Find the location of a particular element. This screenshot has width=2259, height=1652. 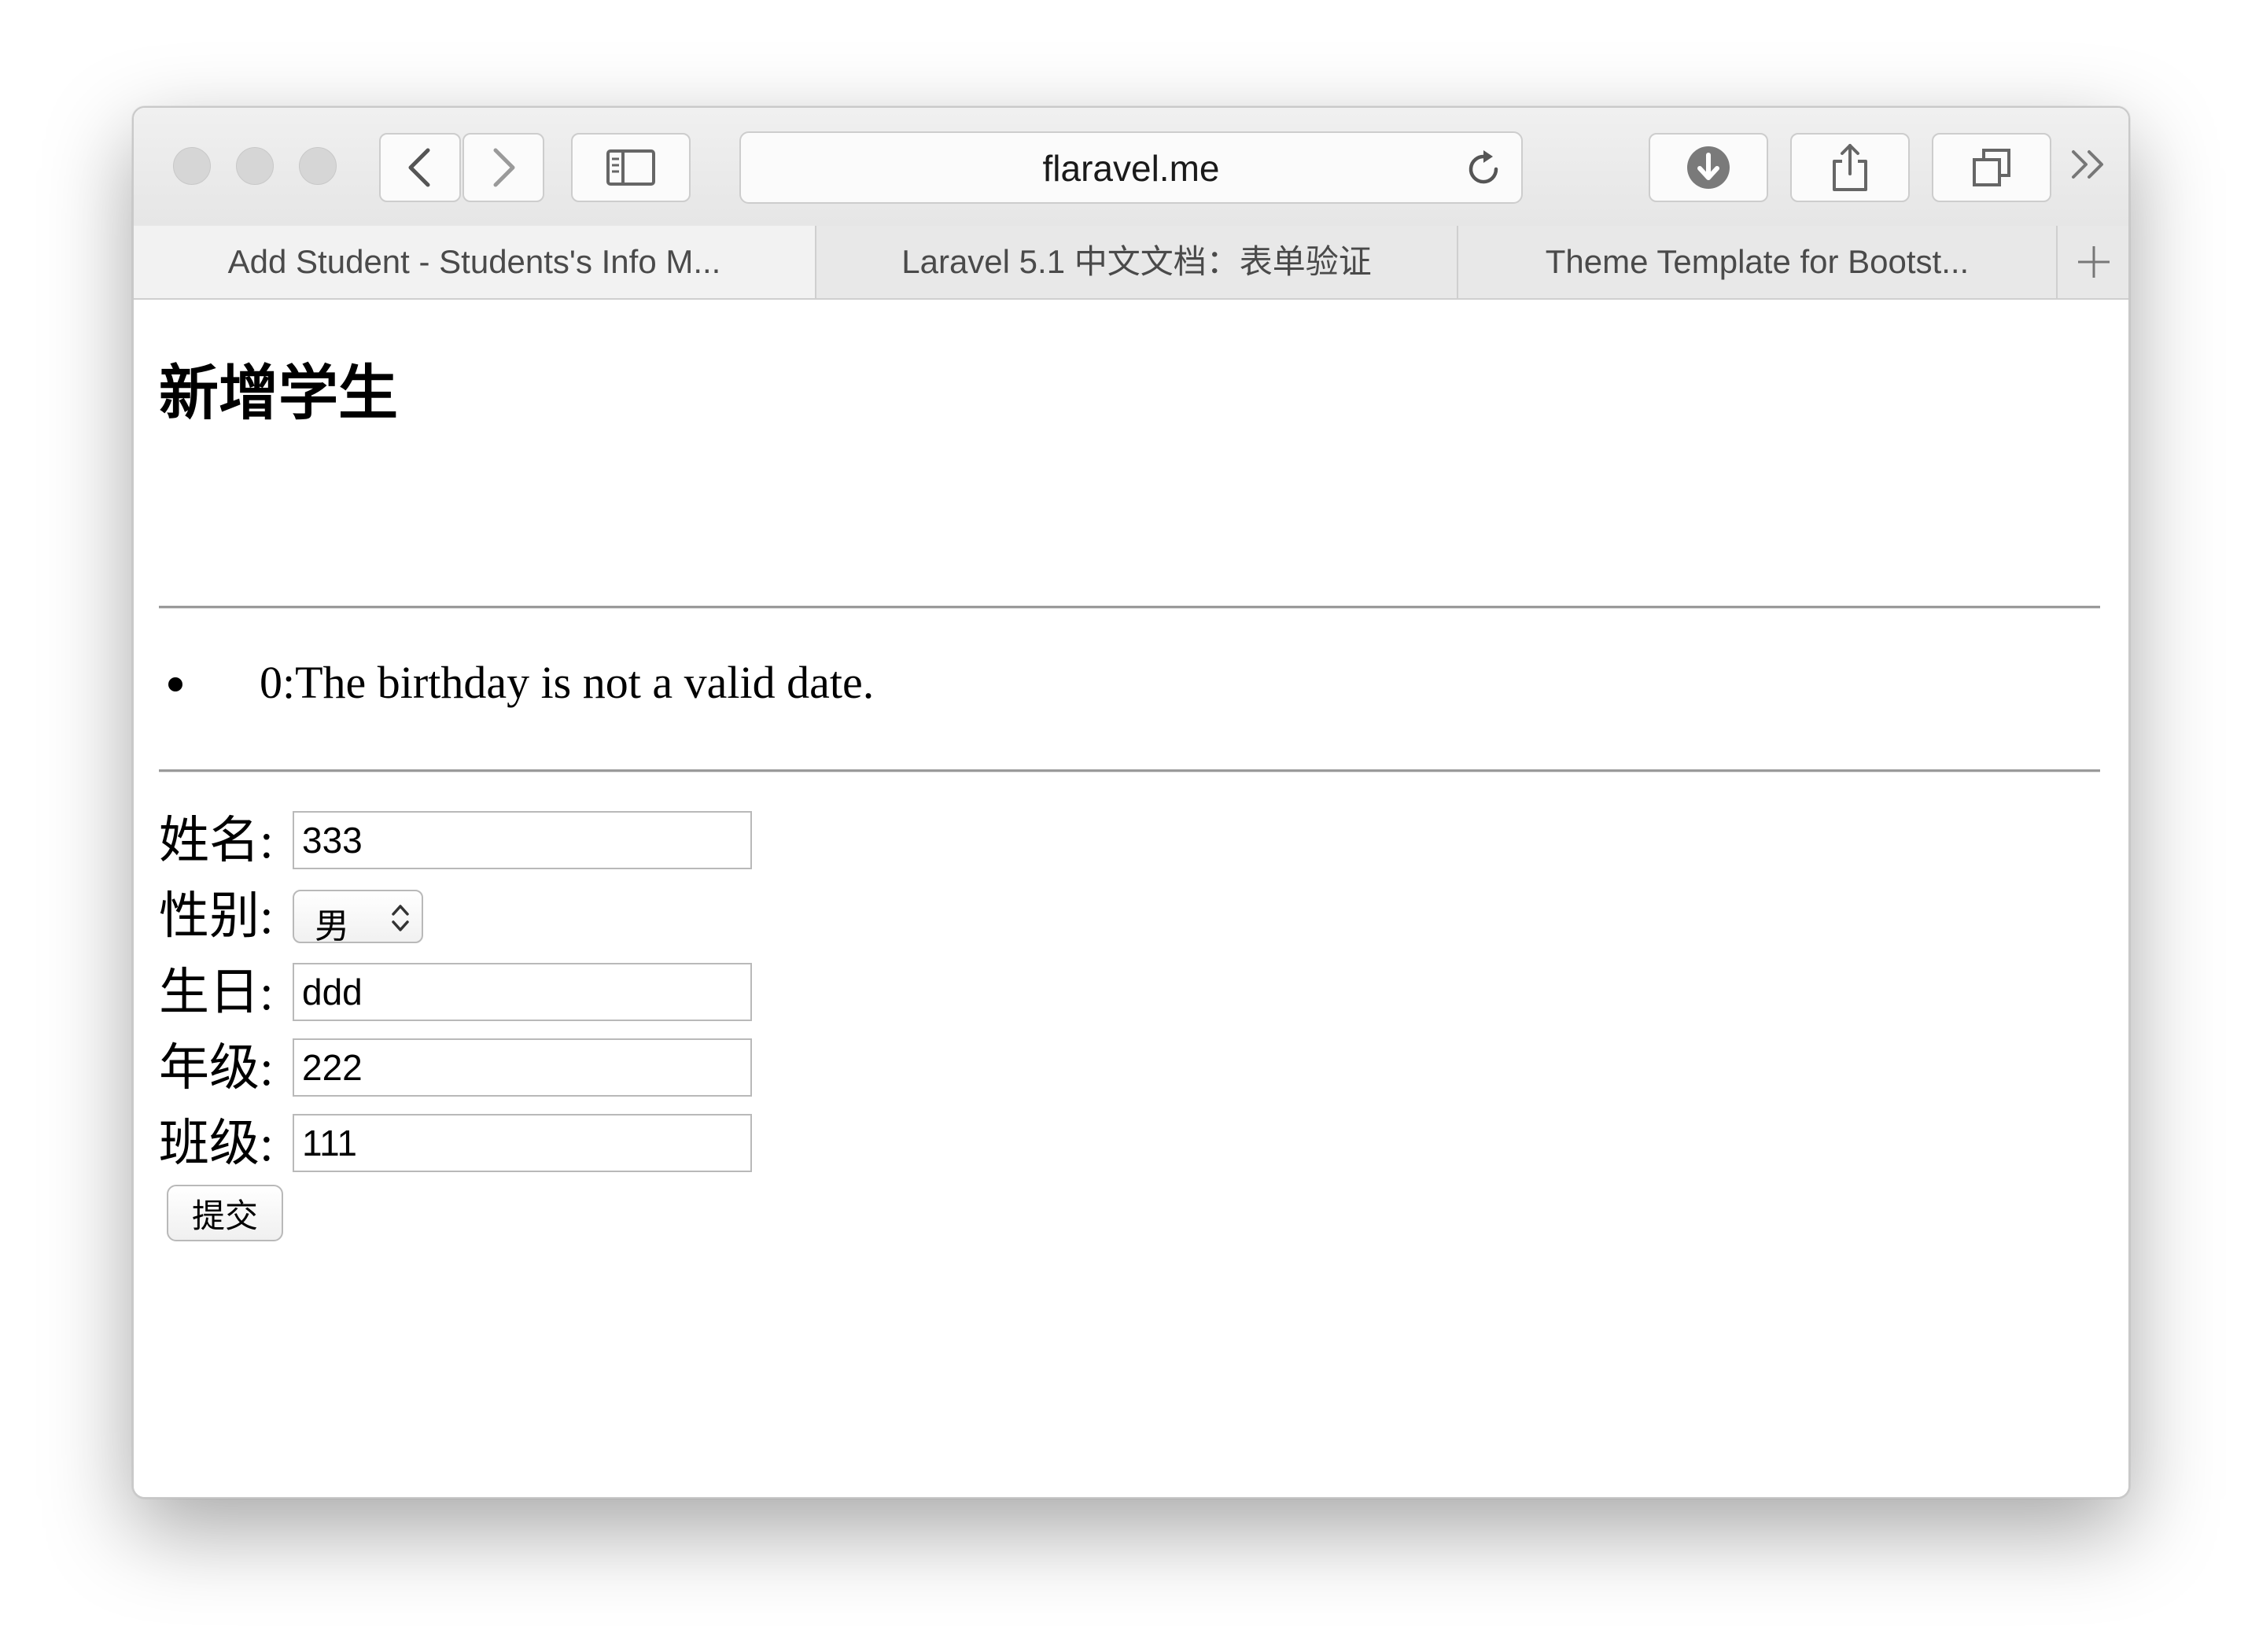

tabs-overview-icon is located at coordinates (1991, 167).